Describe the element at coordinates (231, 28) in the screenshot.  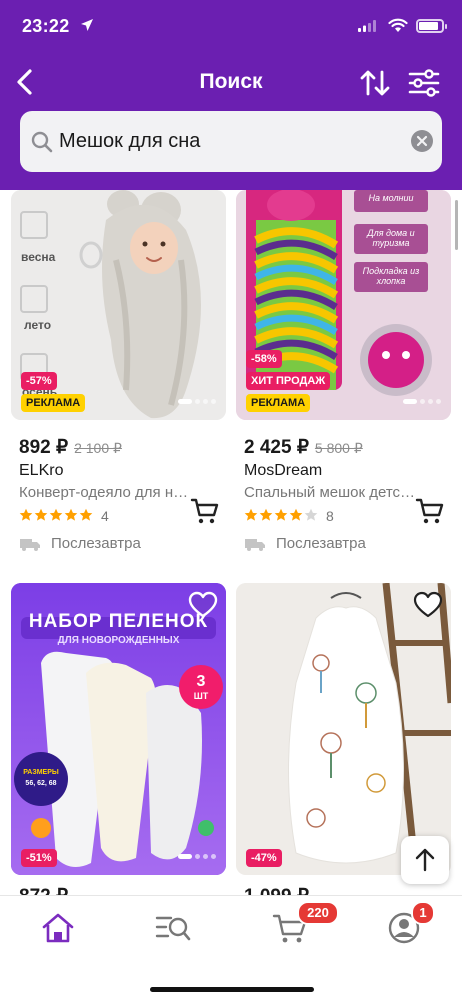
I see `status-bar: 23:22` at that location.